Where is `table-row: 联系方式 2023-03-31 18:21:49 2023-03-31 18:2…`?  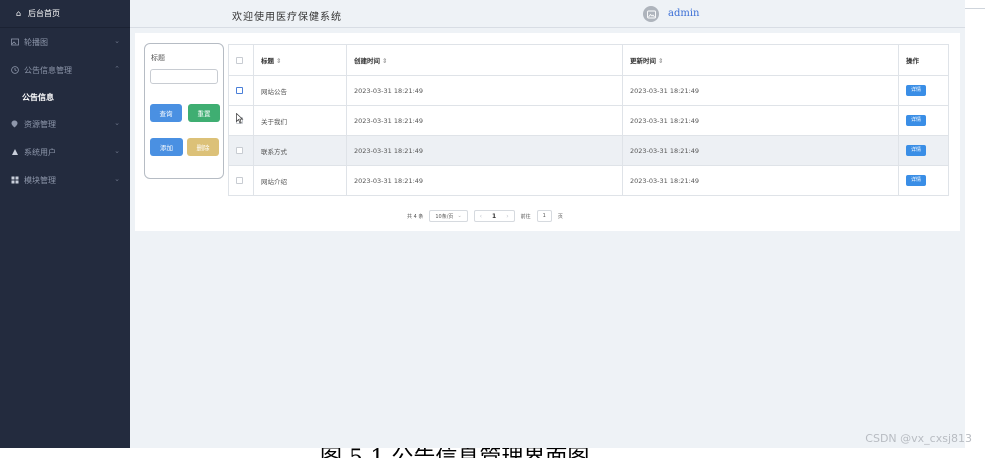
table-row: 联系方式 2023-03-31 18:21:49 2023-03-31 18:2… is located at coordinates (588, 150).